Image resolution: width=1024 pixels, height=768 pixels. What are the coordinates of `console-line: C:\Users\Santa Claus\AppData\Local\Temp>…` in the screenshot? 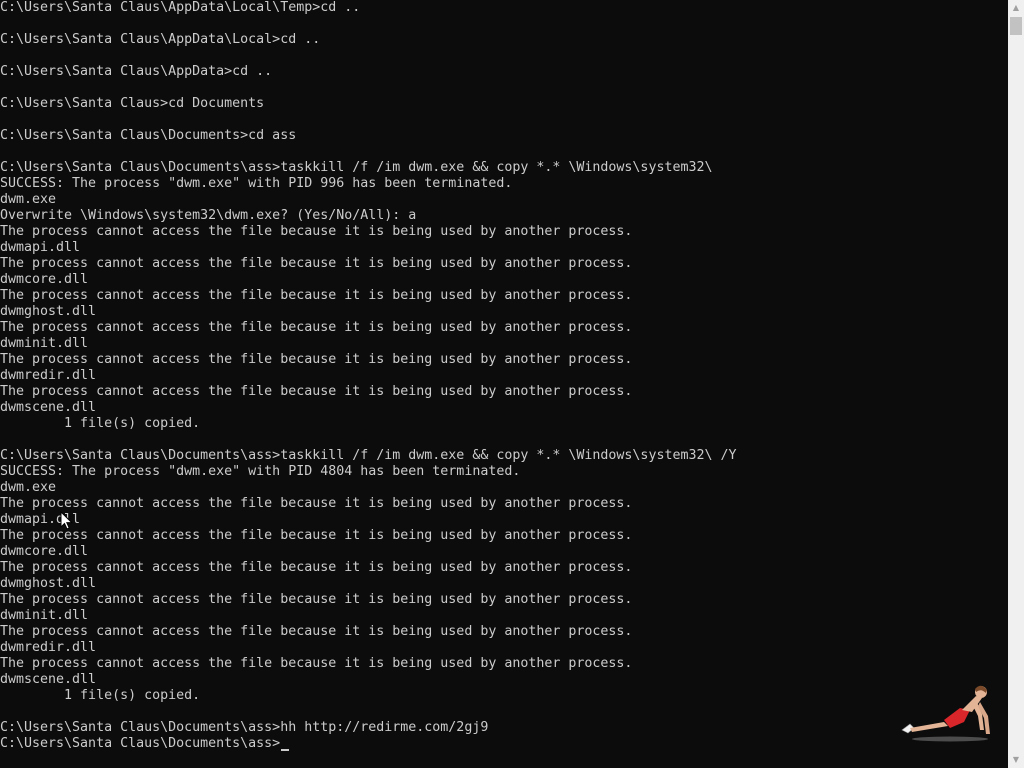 It's located at (180, 7).